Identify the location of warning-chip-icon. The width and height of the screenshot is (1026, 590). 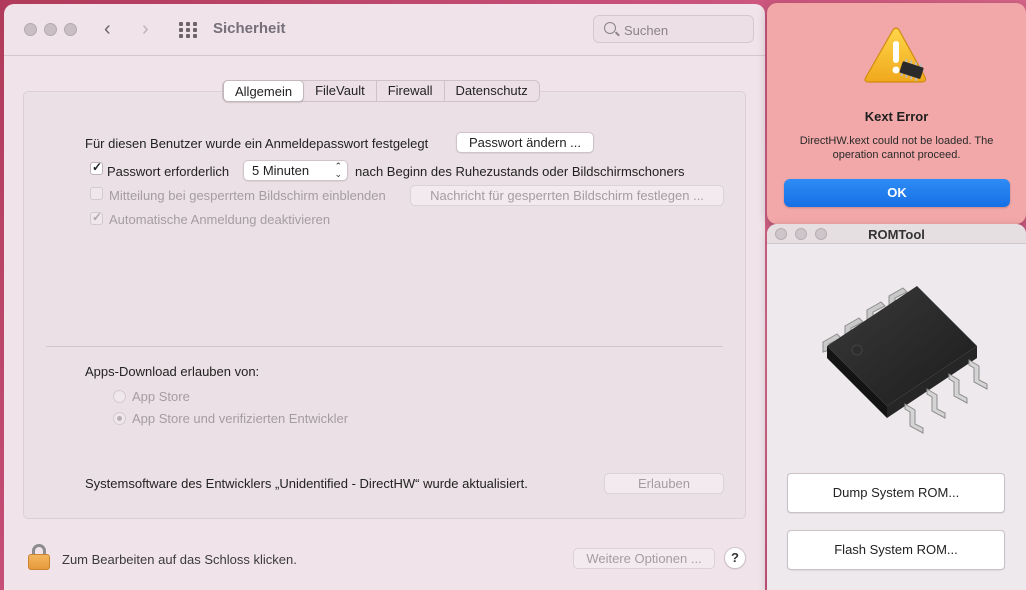
(895, 55).